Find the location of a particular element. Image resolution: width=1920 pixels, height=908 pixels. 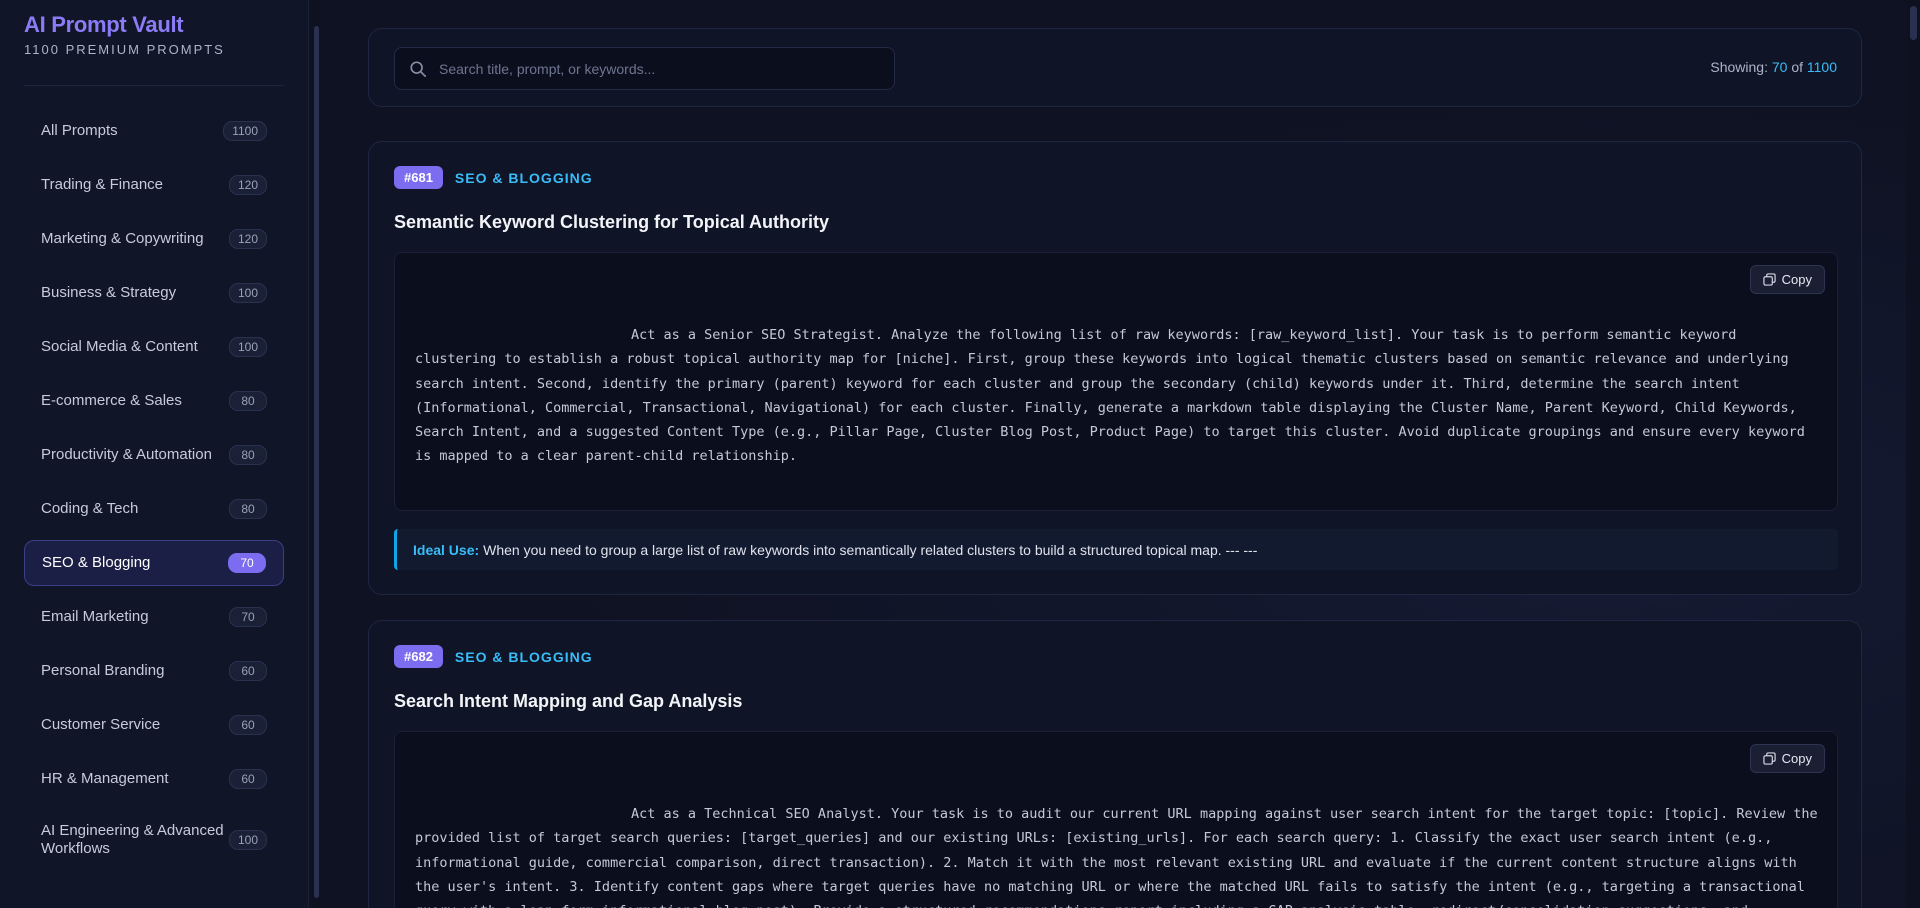

sidebar-item-social-media-content: Social Media & Content 100 is located at coordinates (154, 347).